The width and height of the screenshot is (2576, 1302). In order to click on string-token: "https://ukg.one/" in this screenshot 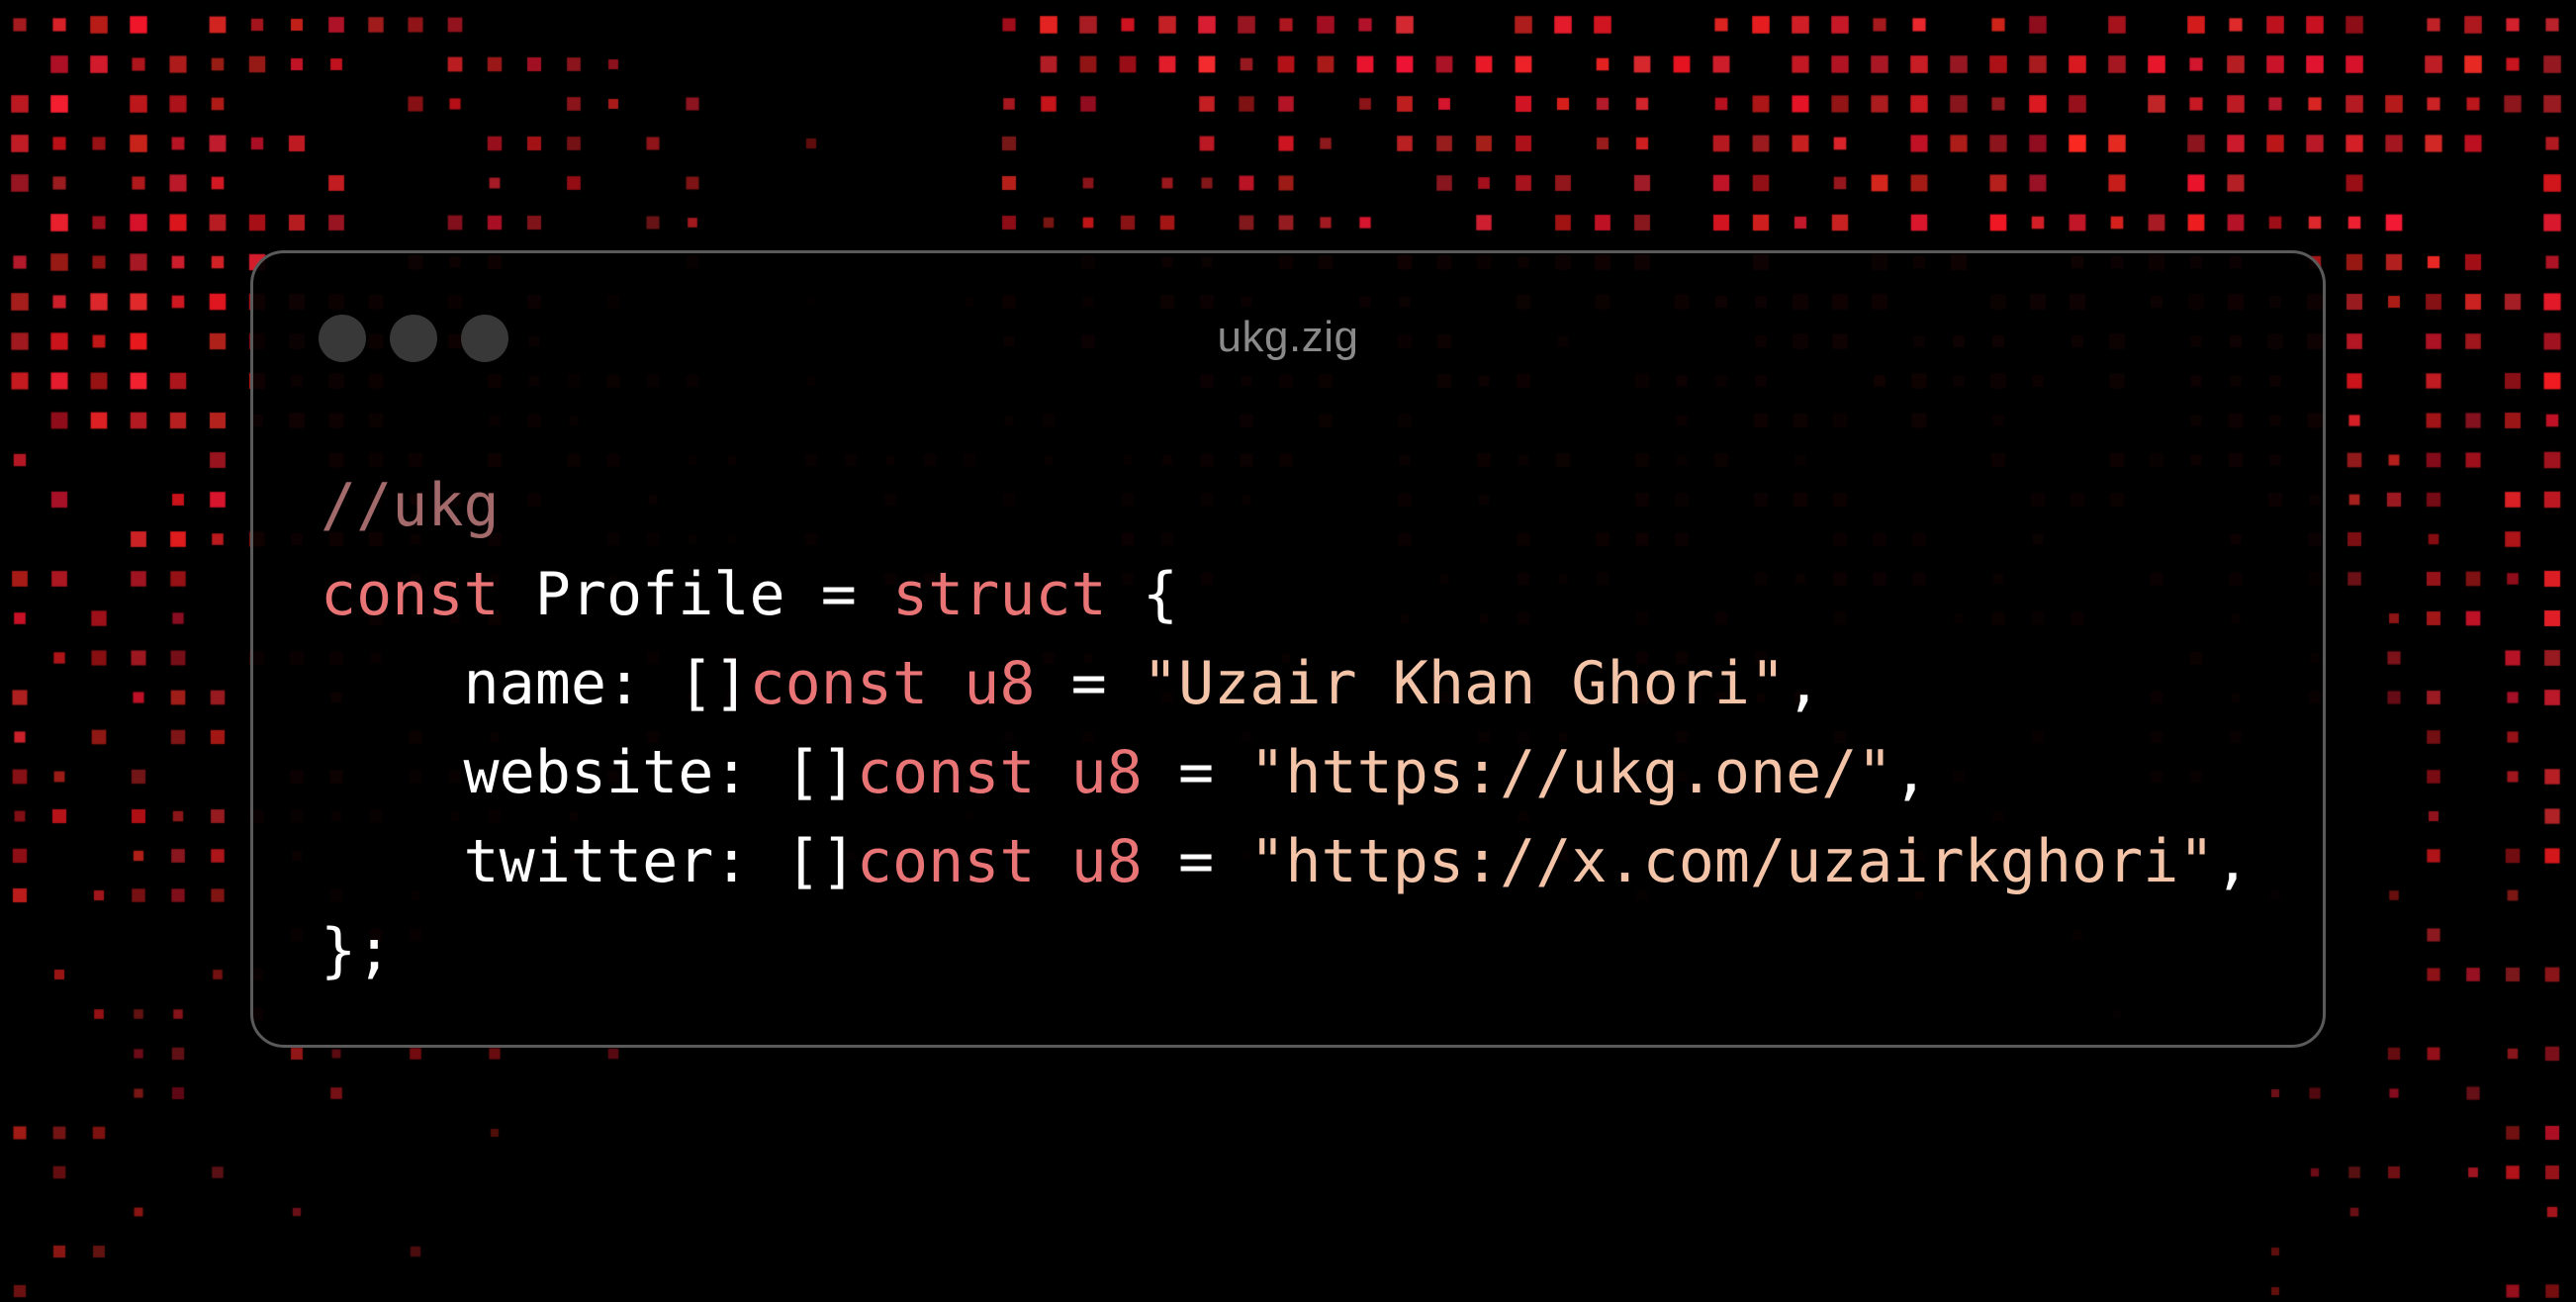, I will do `click(1571, 772)`.